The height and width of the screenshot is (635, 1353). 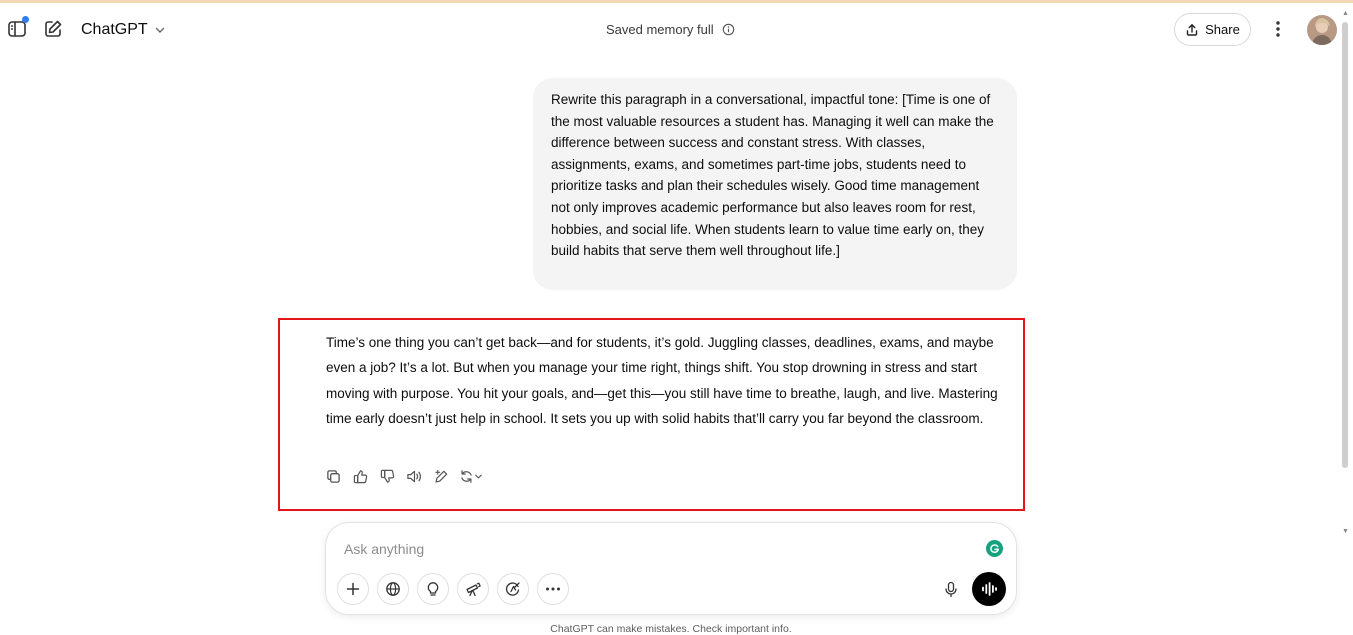 I want to click on image-icon, so click(x=512, y=589).